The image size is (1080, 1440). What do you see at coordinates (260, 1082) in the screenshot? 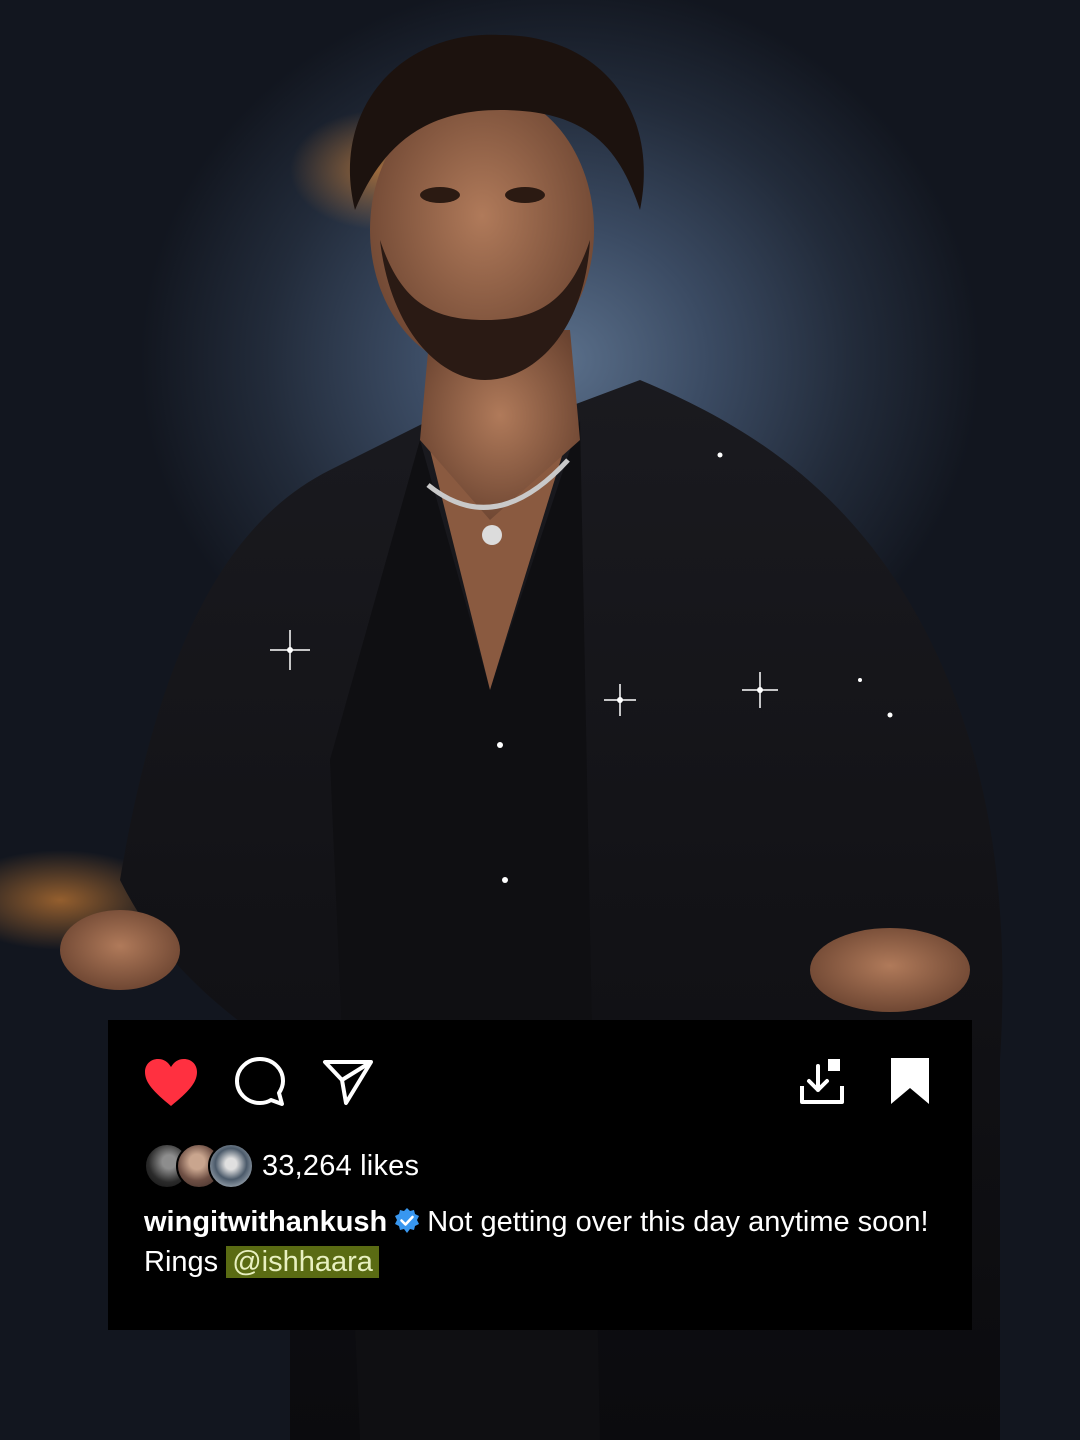
I see `comment-icon` at bounding box center [260, 1082].